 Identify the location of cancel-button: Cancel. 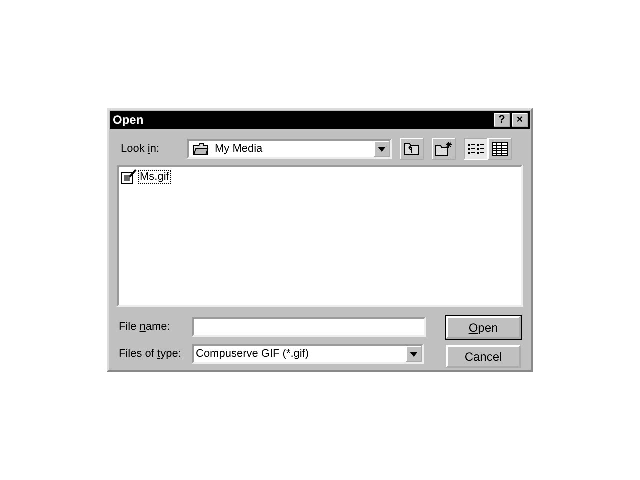
(483, 356).